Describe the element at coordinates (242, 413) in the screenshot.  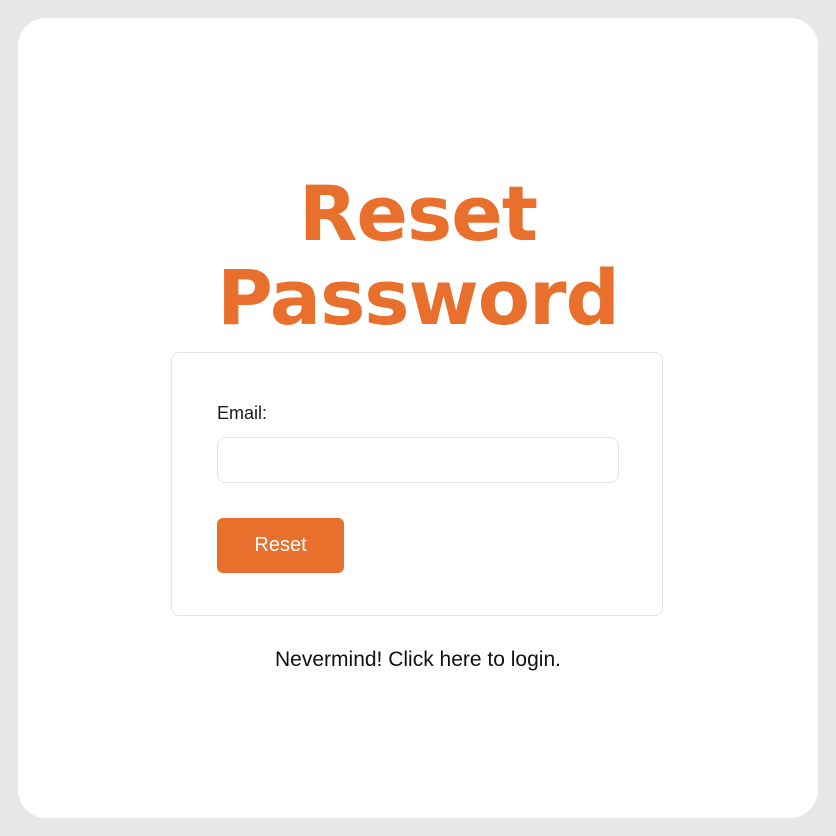
I see `email-label: Email:` at that location.